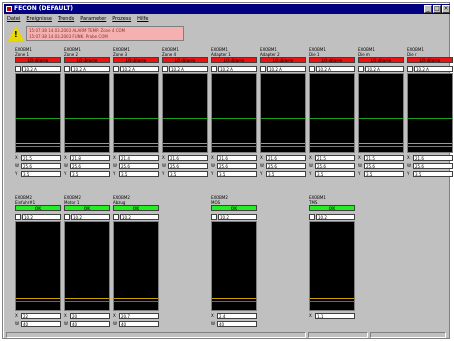 This screenshot has width=454, height=341. What do you see at coordinates (428, 9) in the screenshot?
I see `minimize-button: _` at bounding box center [428, 9].